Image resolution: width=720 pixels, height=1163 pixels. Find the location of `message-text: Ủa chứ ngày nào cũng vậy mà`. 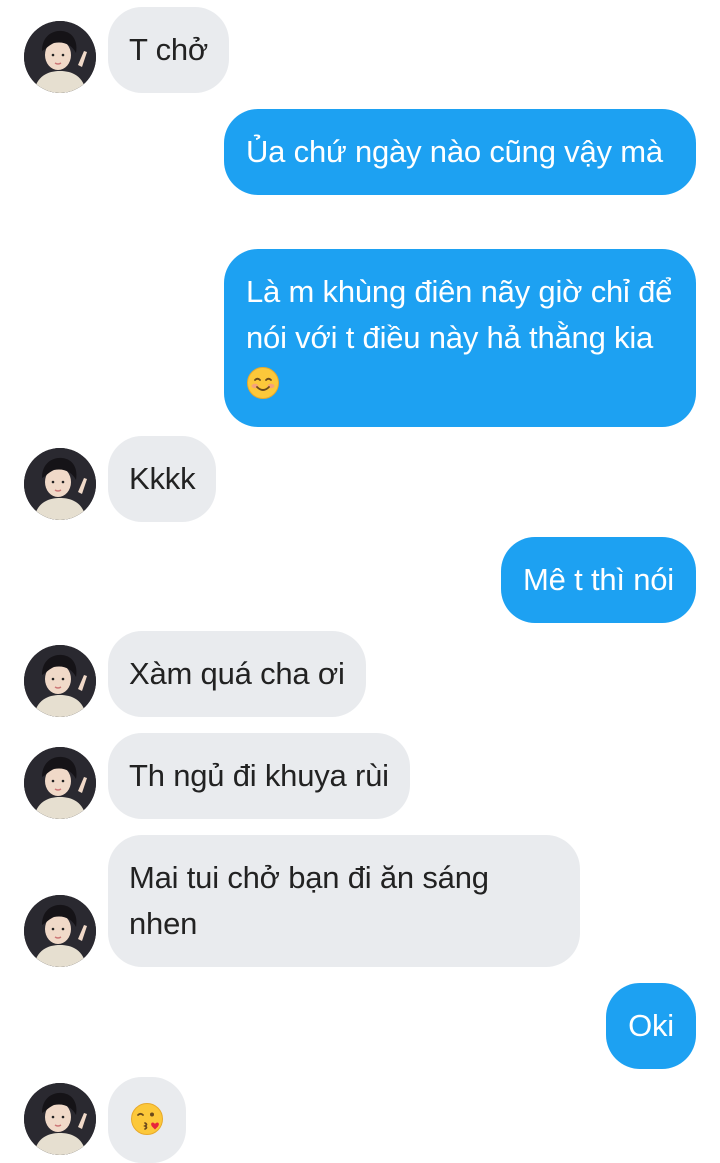

message-text: Ủa chứ ngày nào cũng vậy mà is located at coordinates (454, 151).